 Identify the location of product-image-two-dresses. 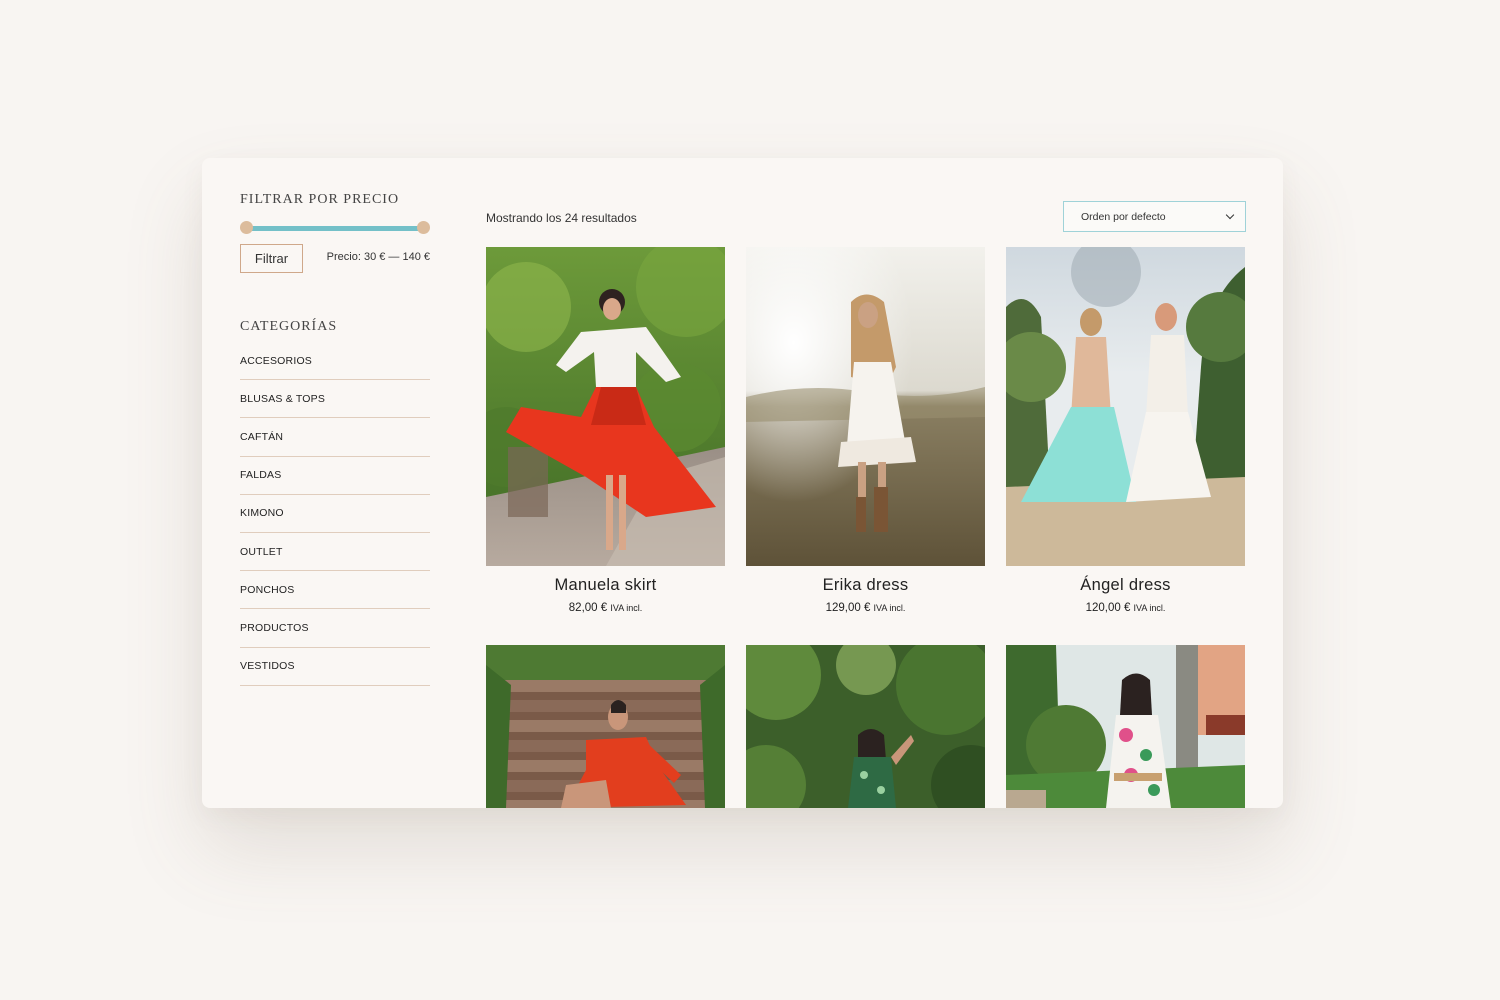
(1125, 406).